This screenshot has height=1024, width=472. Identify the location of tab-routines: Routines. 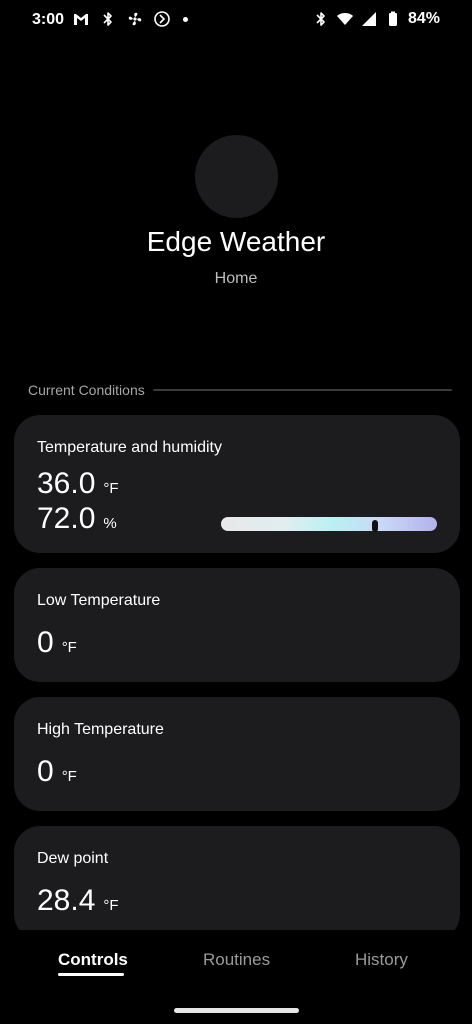
(236, 960).